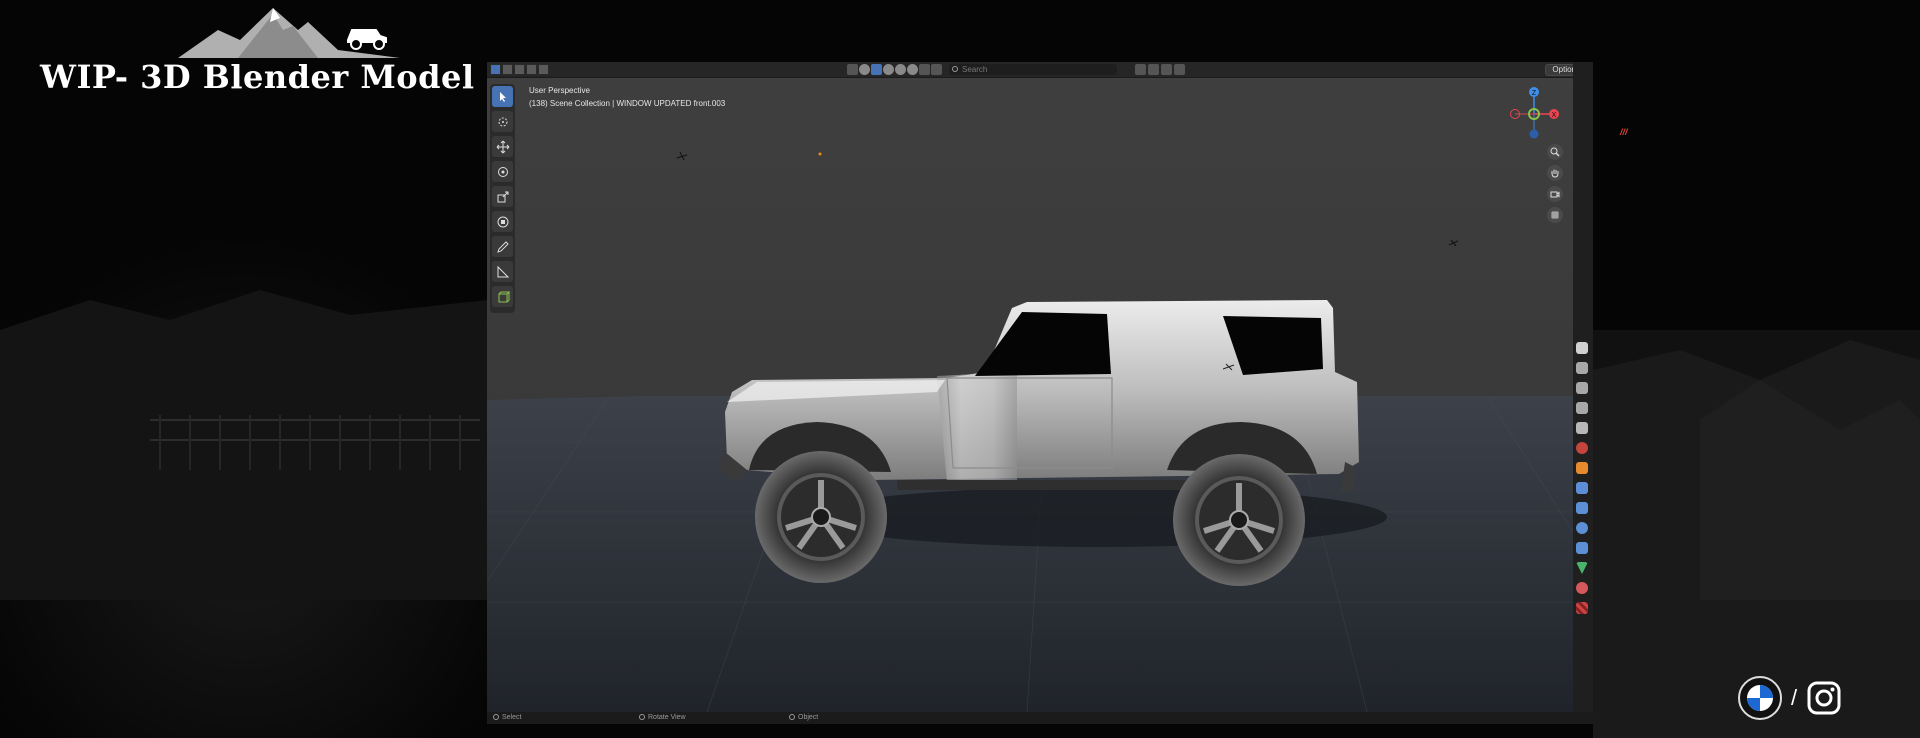  I want to click on tool-shelf, so click(502, 198).